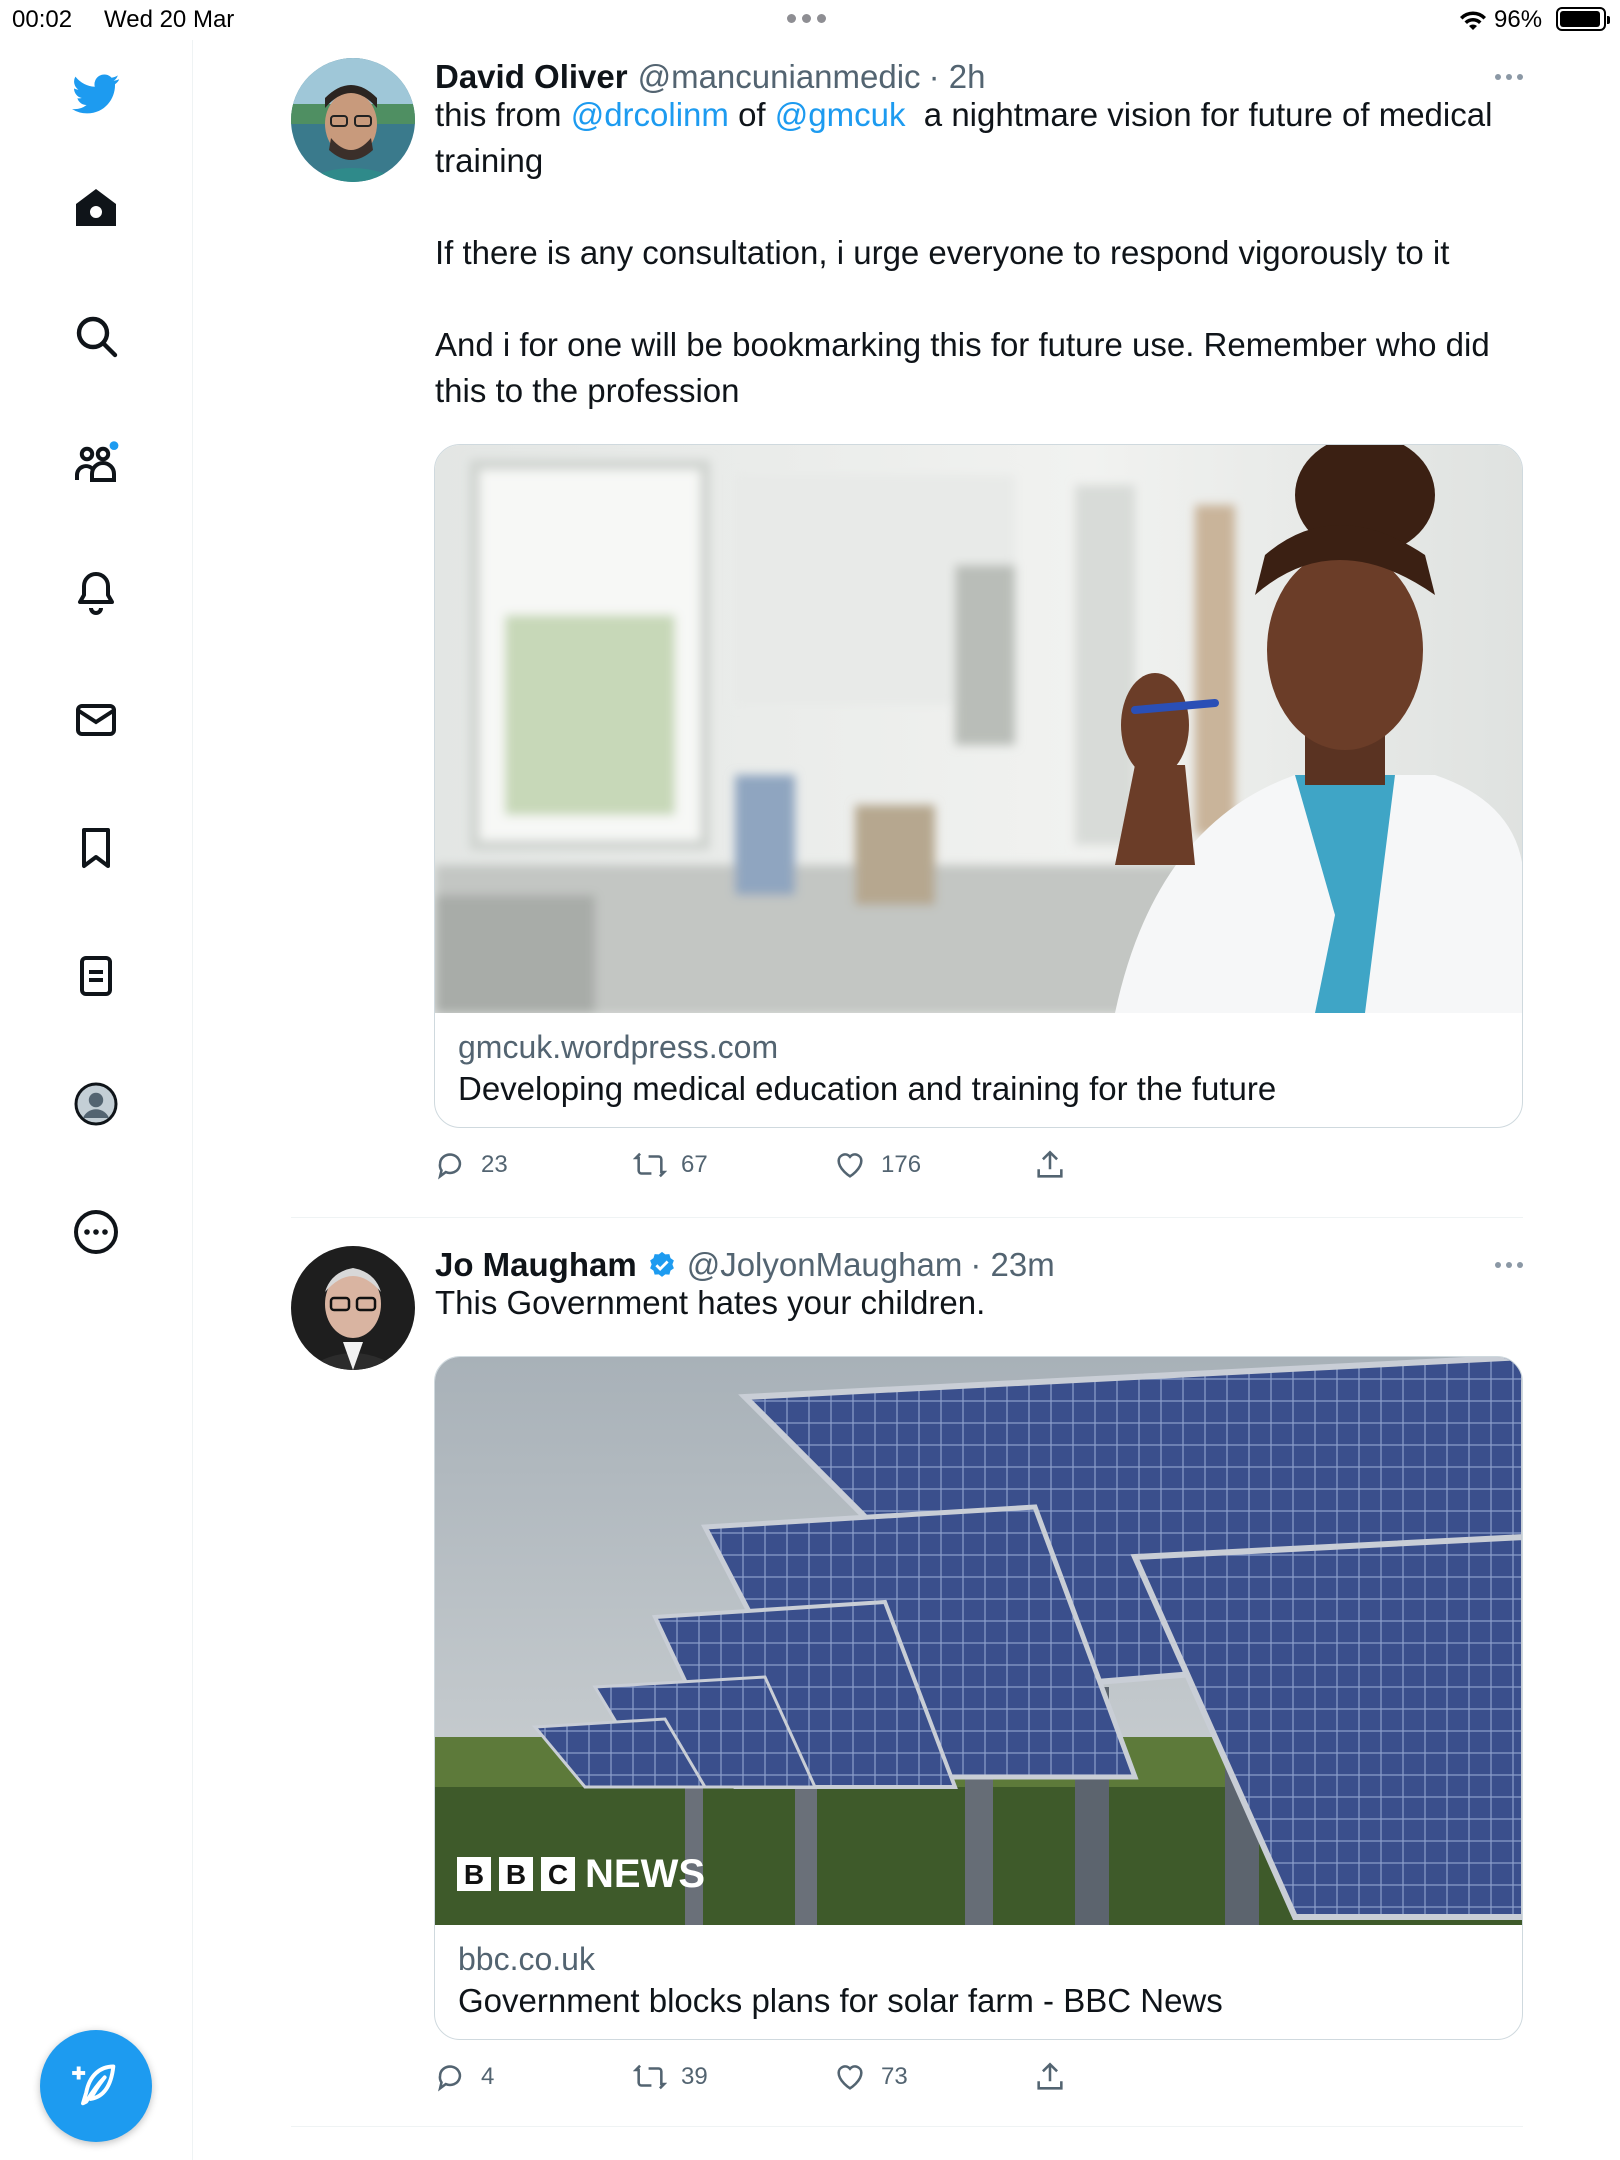  What do you see at coordinates (558, 1874) in the screenshot?
I see `svg-text: C` at bounding box center [558, 1874].